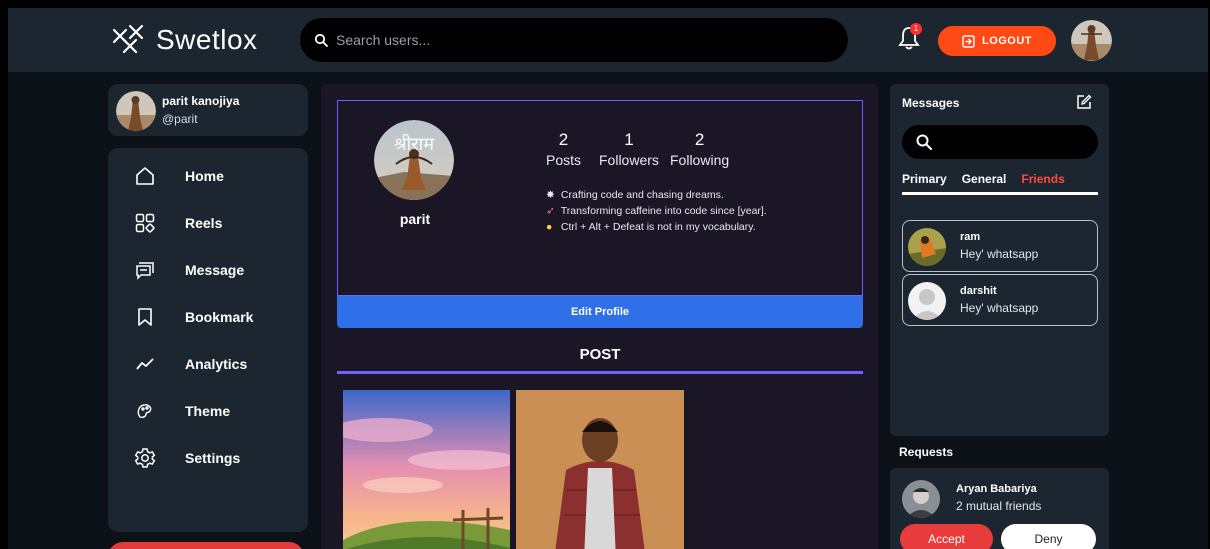  I want to click on deny-button: Deny, so click(1048, 536).